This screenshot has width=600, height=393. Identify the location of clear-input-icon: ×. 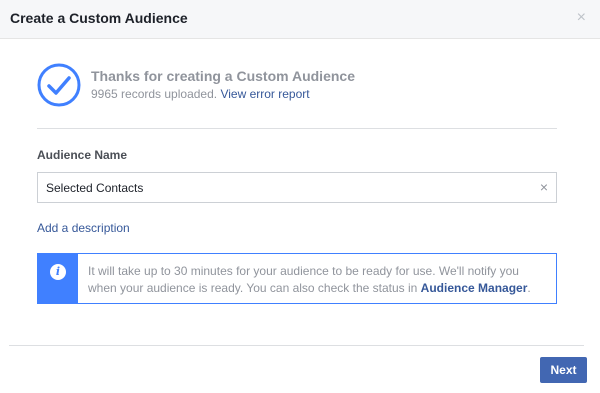
(544, 187).